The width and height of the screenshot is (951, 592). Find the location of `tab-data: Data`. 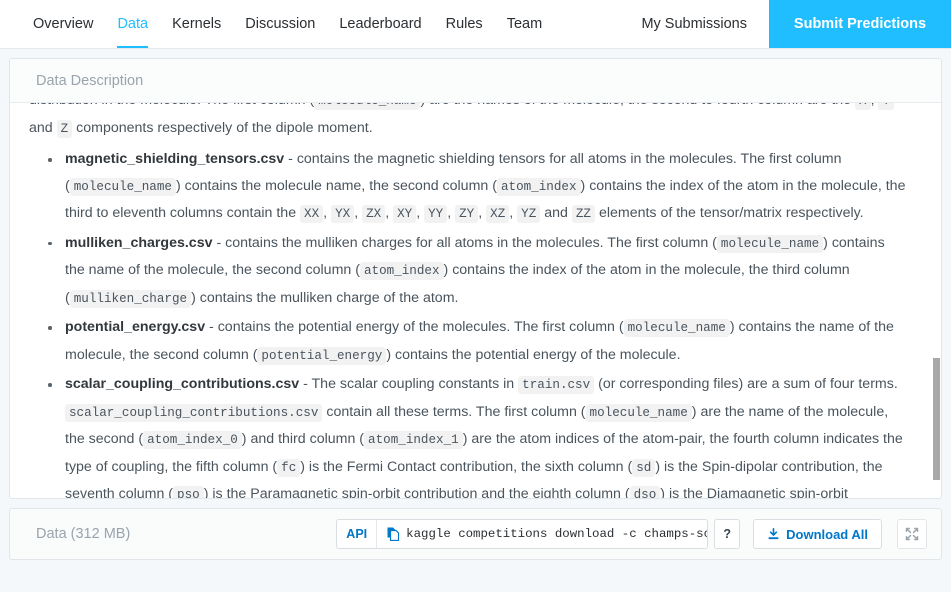

tab-data: Data is located at coordinates (132, 24).